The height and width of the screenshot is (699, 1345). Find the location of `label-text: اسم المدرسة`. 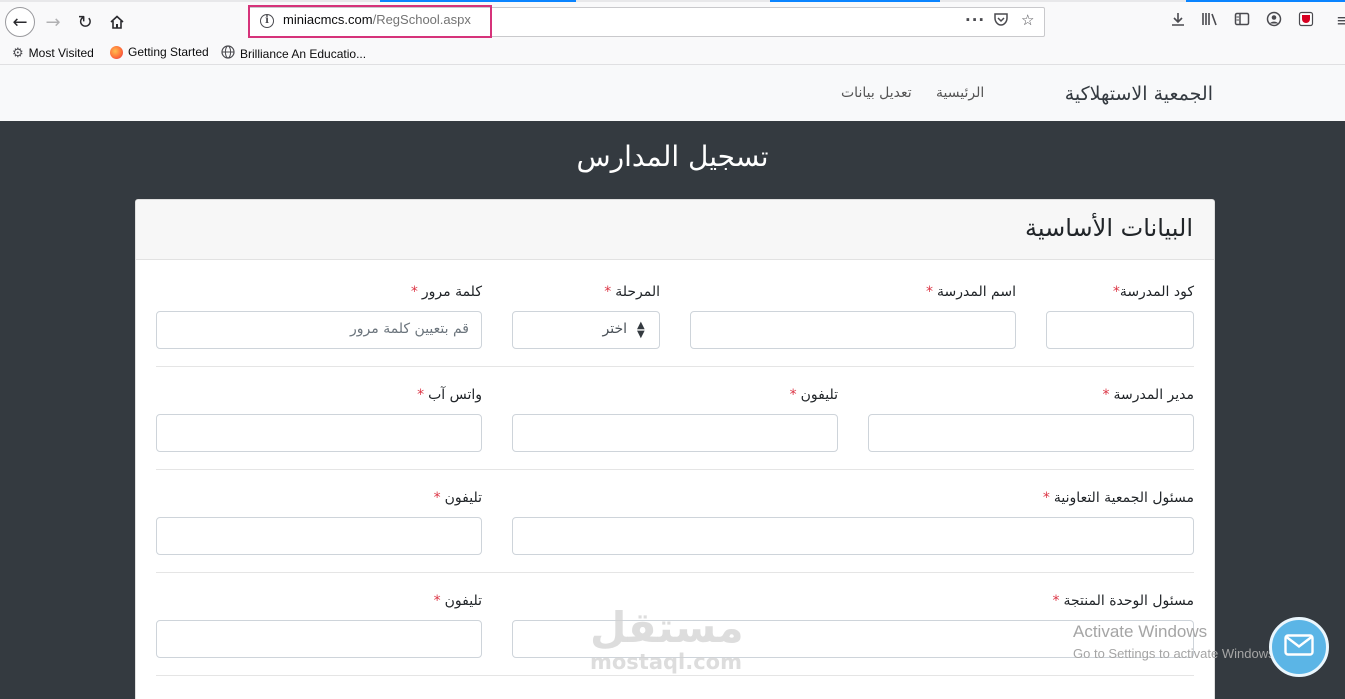

label-text: اسم المدرسة is located at coordinates (976, 292).